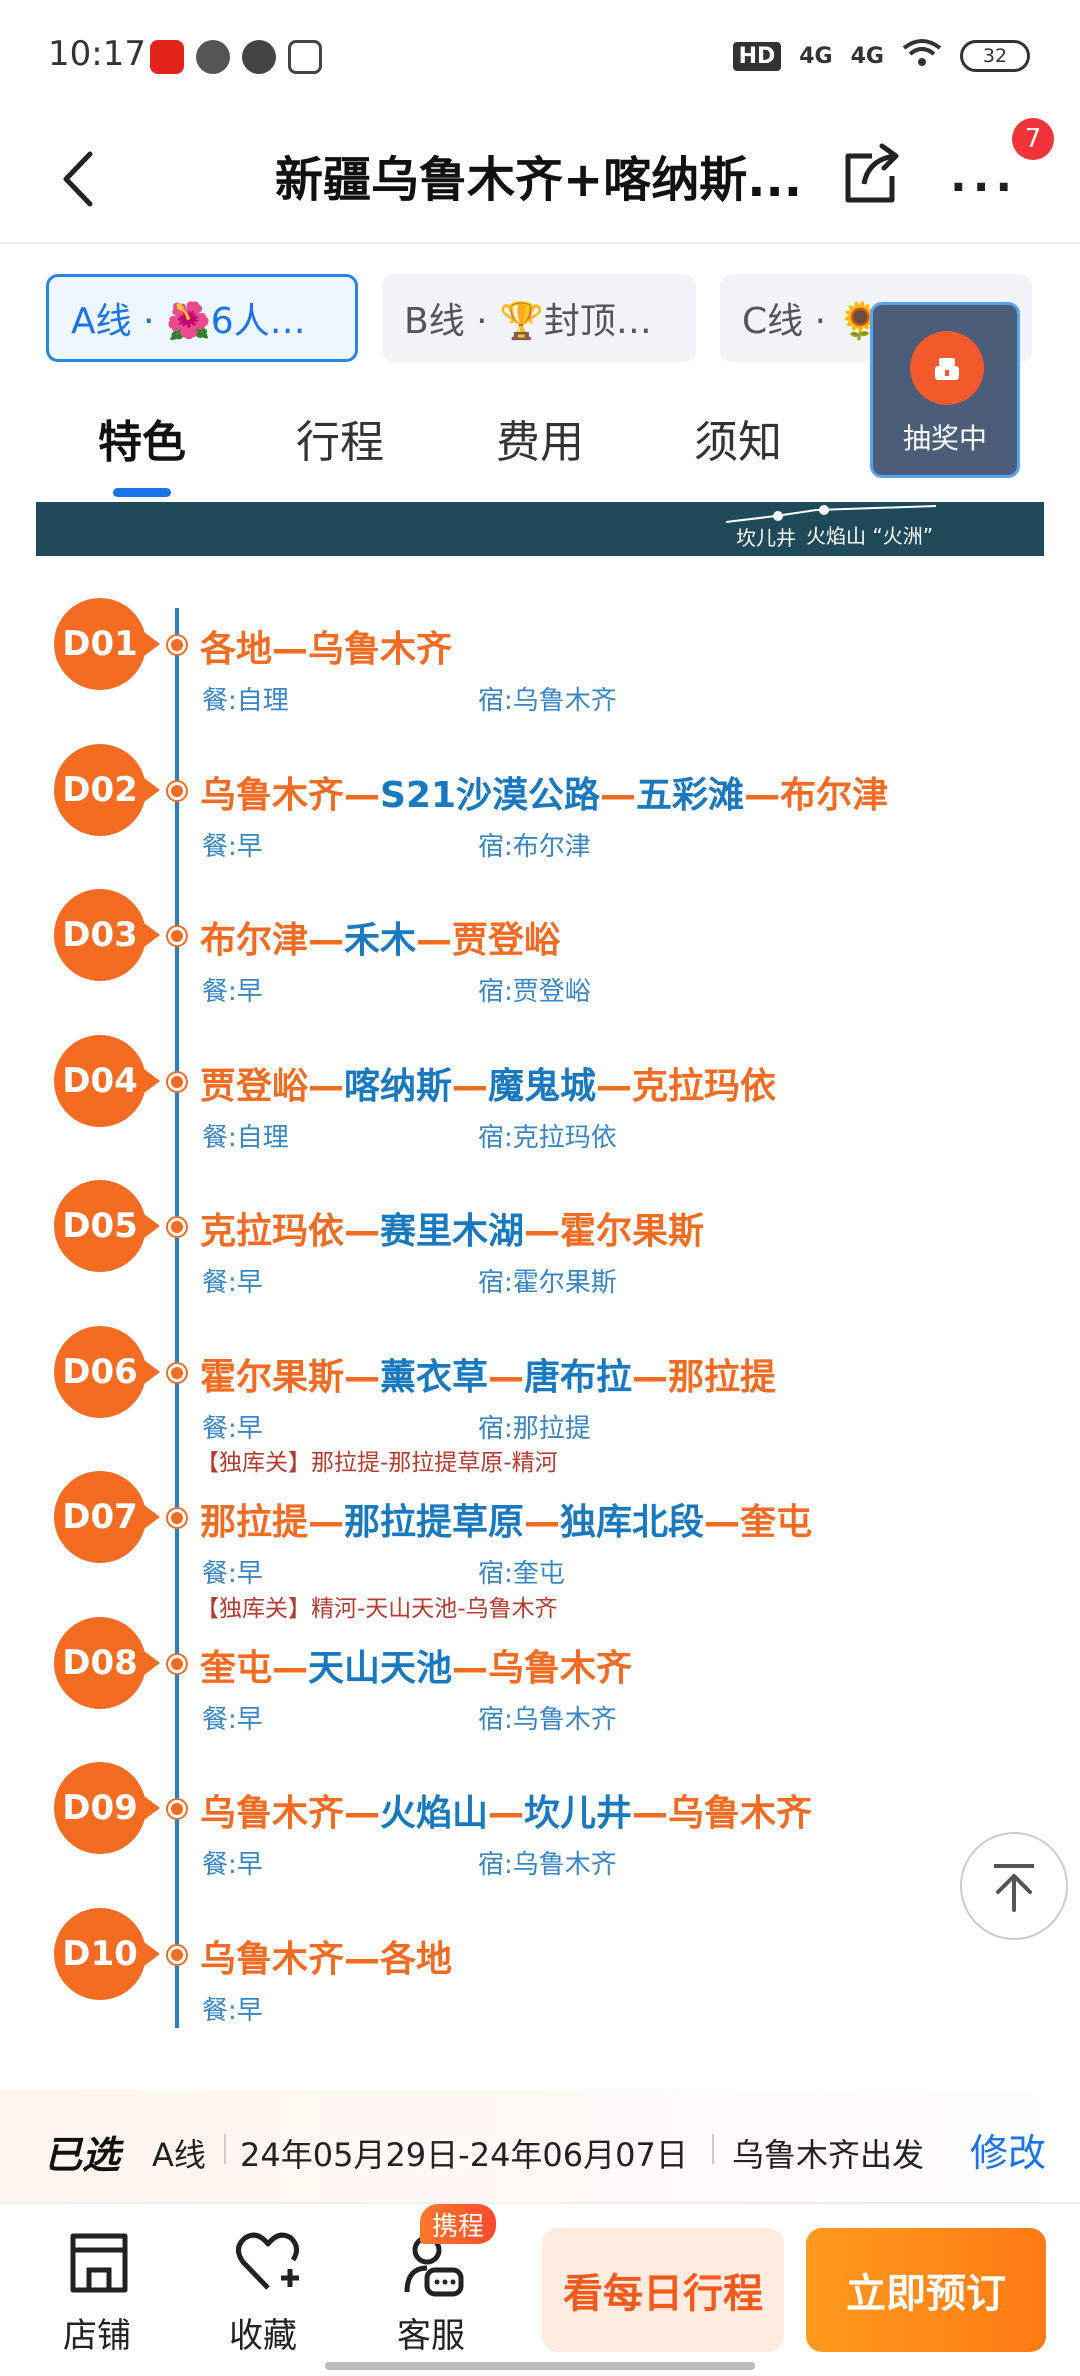  What do you see at coordinates (380, 937) in the screenshot?
I see `day-route: 布尔津—禾木—贾登峪` at bounding box center [380, 937].